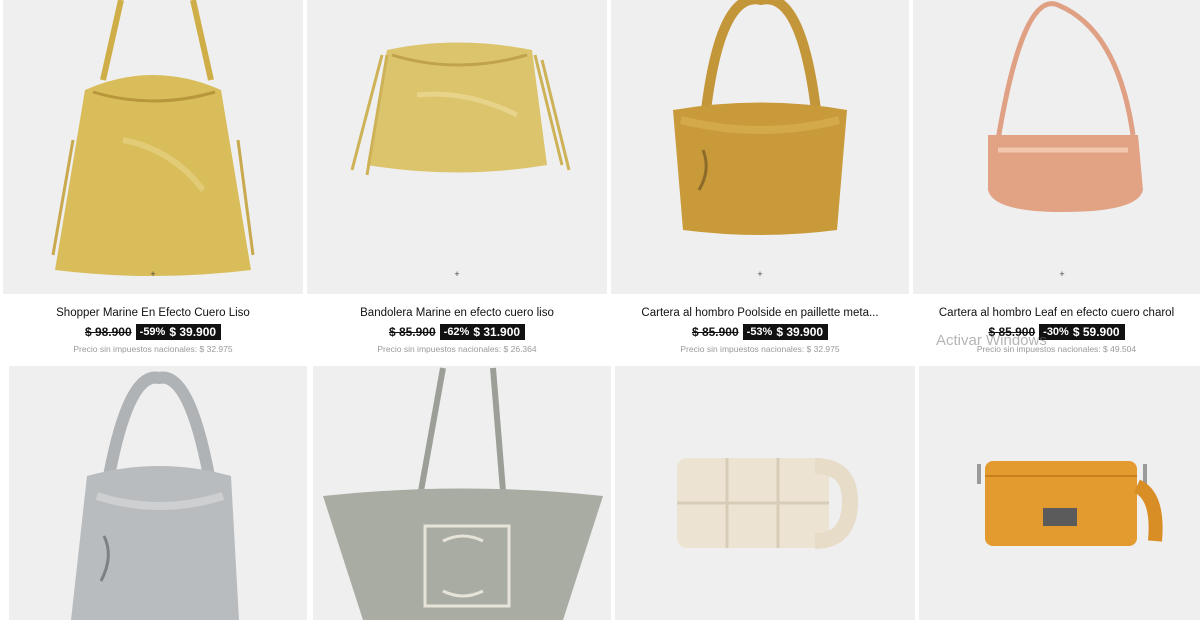 The image size is (1200, 620). What do you see at coordinates (460, 109) in the screenshot?
I see `crossbody-bag-illustration` at bounding box center [460, 109].